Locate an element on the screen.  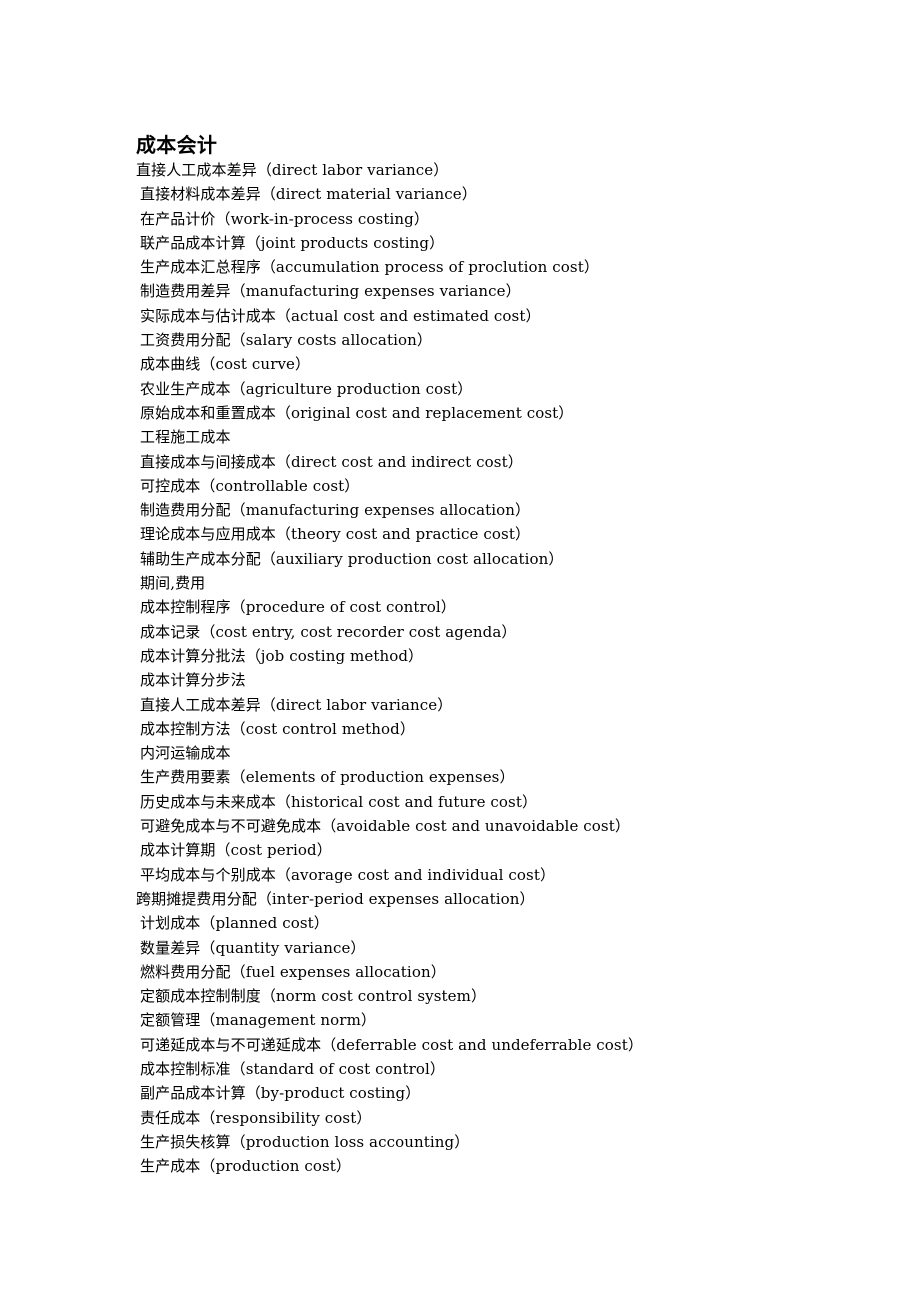
glossary-term-row: 农业生产成本（agriculture production cost） is located at coordinates (460, 389).